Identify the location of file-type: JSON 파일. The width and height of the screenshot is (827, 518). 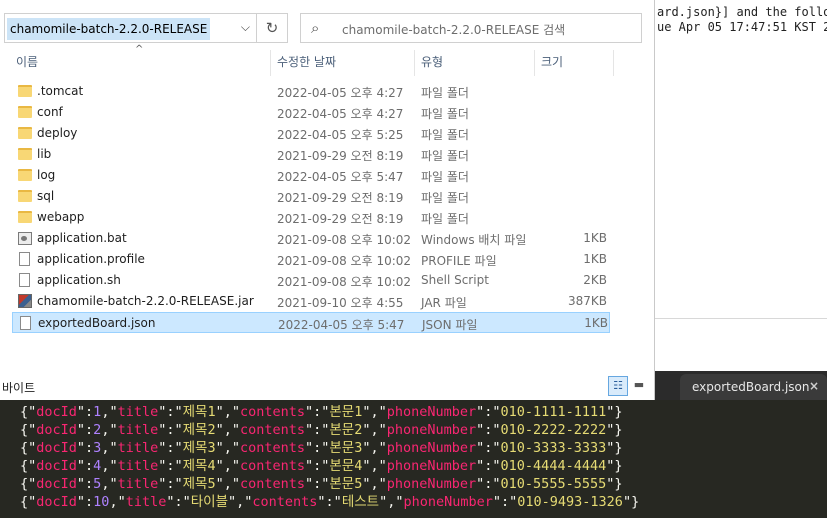
(450, 325).